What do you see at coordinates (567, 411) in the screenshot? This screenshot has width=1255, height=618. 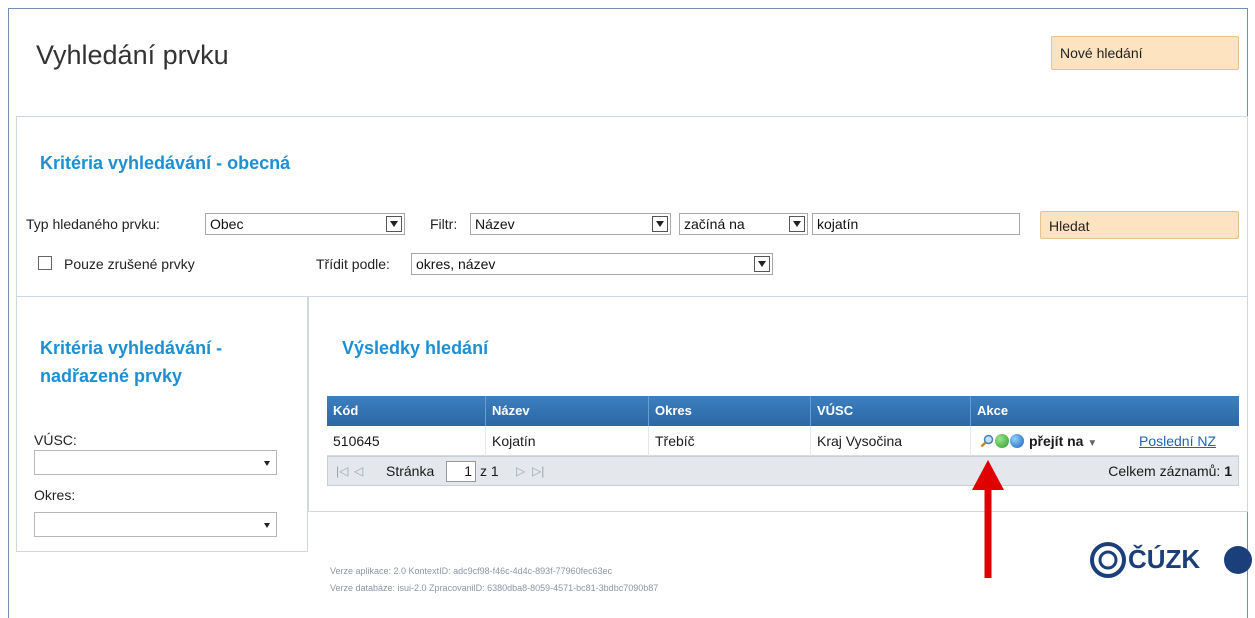 I see `column-header-nazev: Název` at bounding box center [567, 411].